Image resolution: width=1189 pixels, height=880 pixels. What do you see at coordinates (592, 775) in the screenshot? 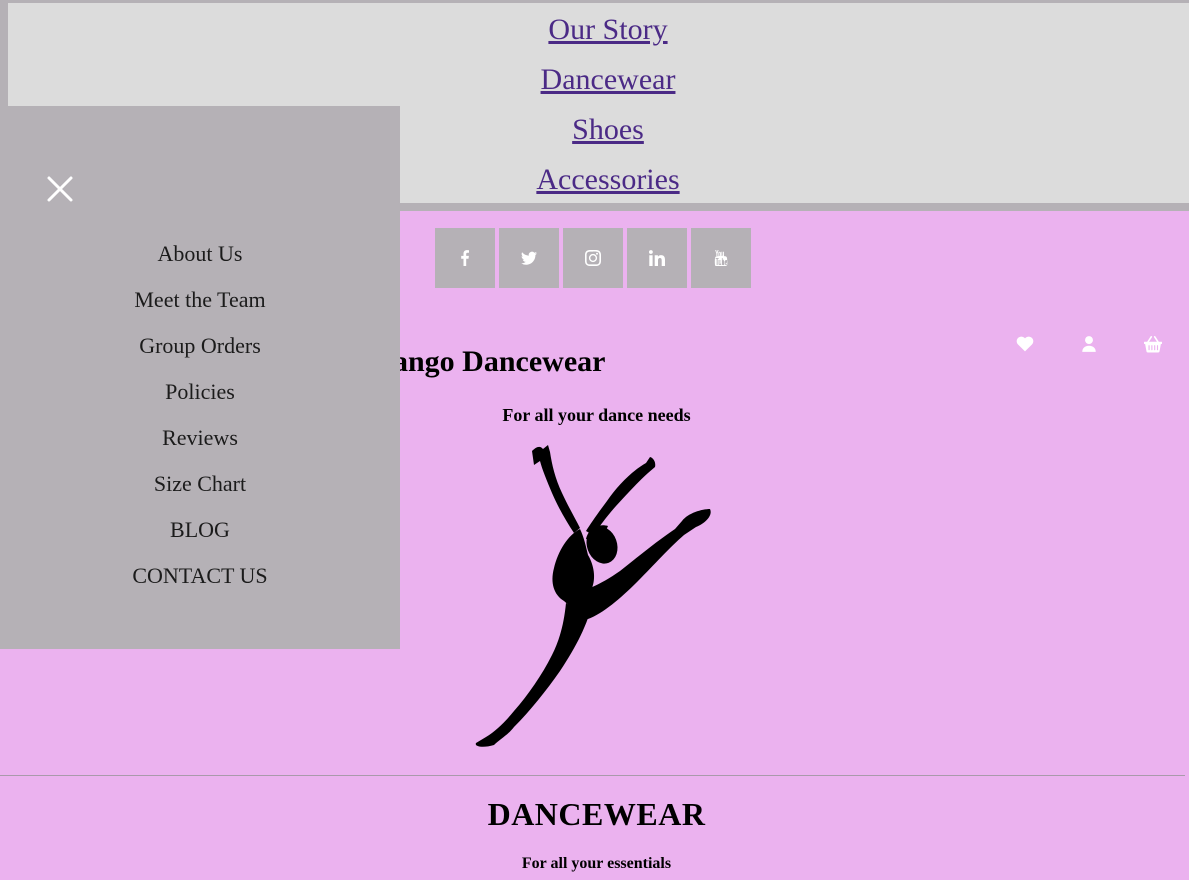
I see `section-divider` at bounding box center [592, 775].